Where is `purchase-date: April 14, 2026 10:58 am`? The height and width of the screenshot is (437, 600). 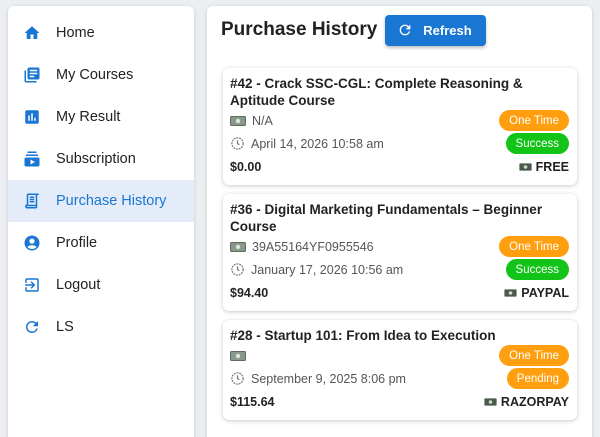
purchase-date: April 14, 2026 10:58 am is located at coordinates (317, 143).